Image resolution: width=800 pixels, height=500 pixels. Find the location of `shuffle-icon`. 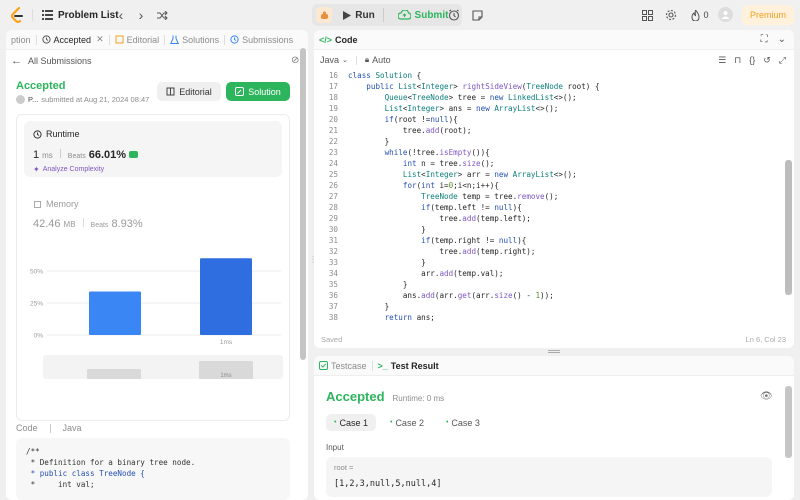

shuffle-icon is located at coordinates (162, 15).